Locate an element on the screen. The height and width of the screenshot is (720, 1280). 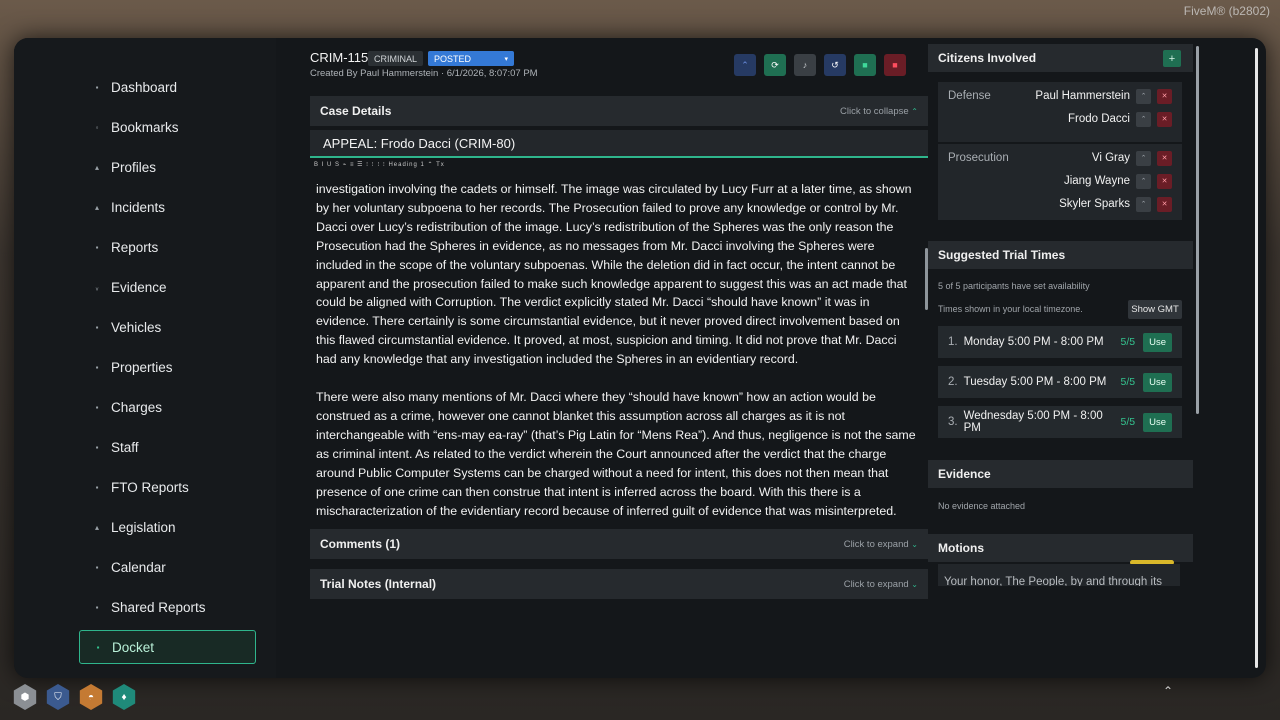
side-panel-scrollbar is located at coordinates (1197, 230).